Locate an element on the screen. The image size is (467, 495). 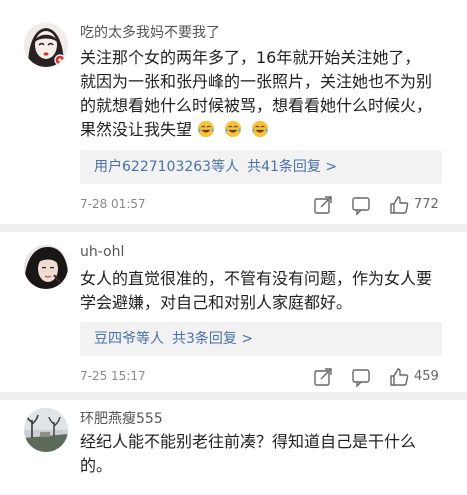
comment-meta: 7-25 15:17 459 is located at coordinates (261, 377).